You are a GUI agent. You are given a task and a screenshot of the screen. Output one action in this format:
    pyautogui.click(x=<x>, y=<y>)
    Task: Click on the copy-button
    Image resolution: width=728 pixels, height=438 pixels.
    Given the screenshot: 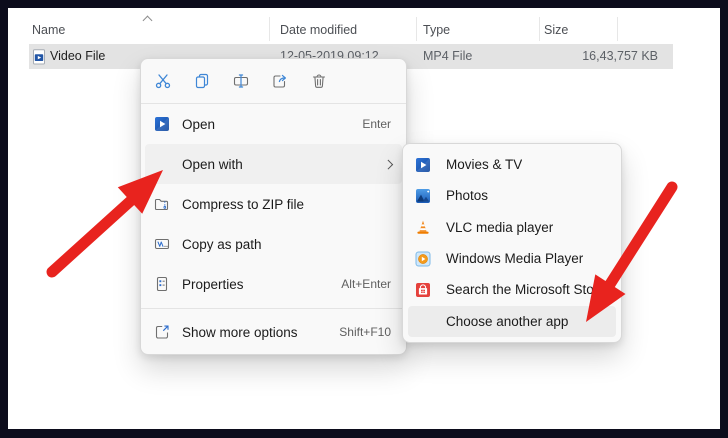 What is the action you would take?
    pyautogui.click(x=202, y=81)
    